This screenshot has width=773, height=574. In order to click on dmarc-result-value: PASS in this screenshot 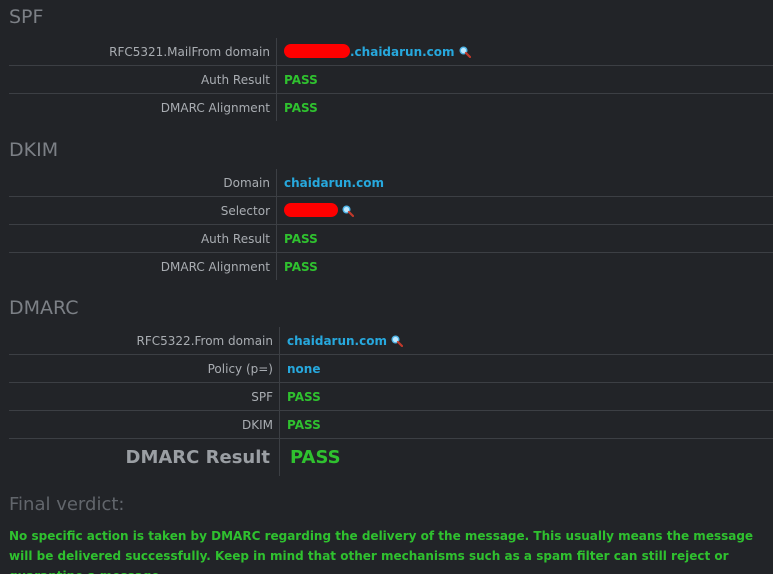, I will do `click(315, 457)`.